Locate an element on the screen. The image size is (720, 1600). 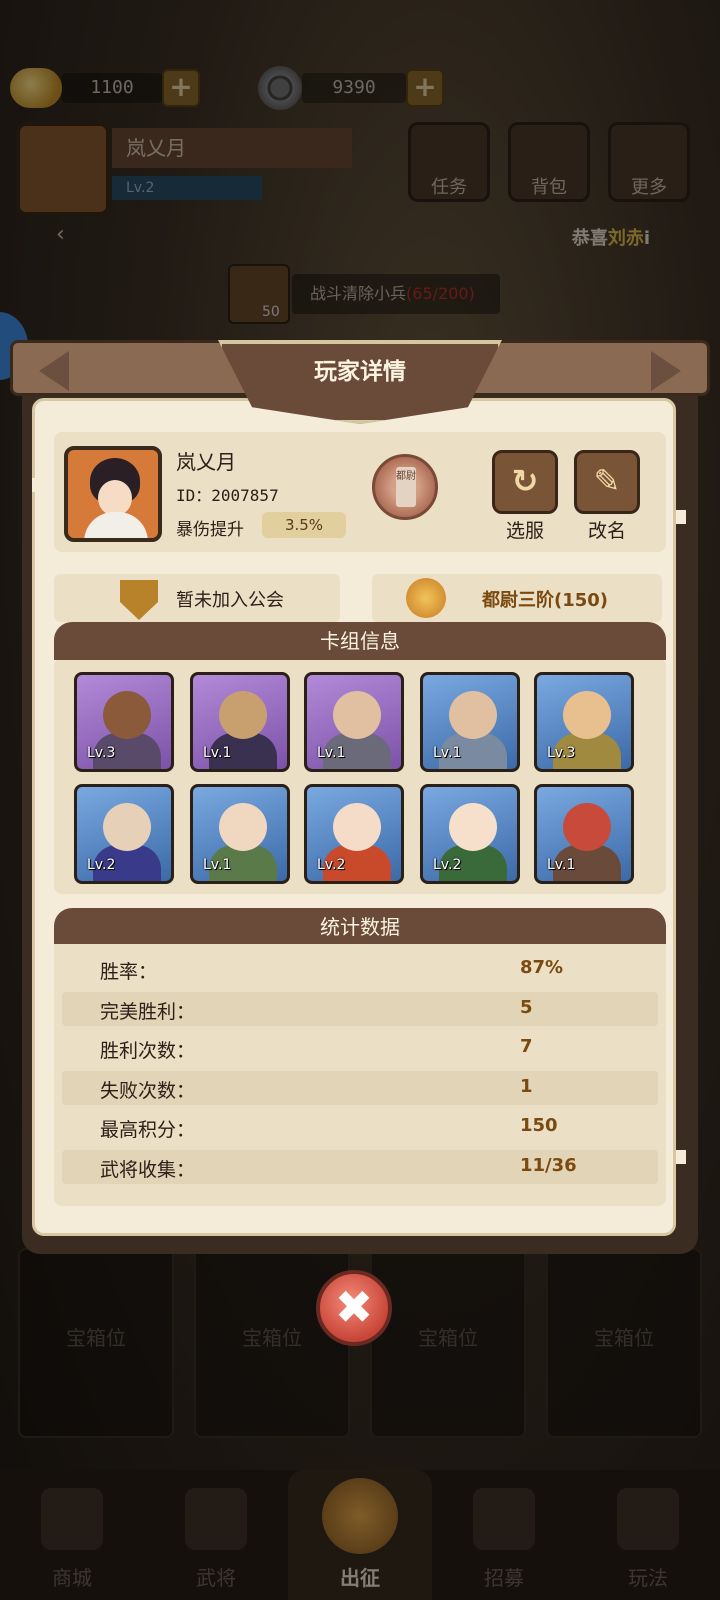
rename-button: ✎ is located at coordinates (607, 482).